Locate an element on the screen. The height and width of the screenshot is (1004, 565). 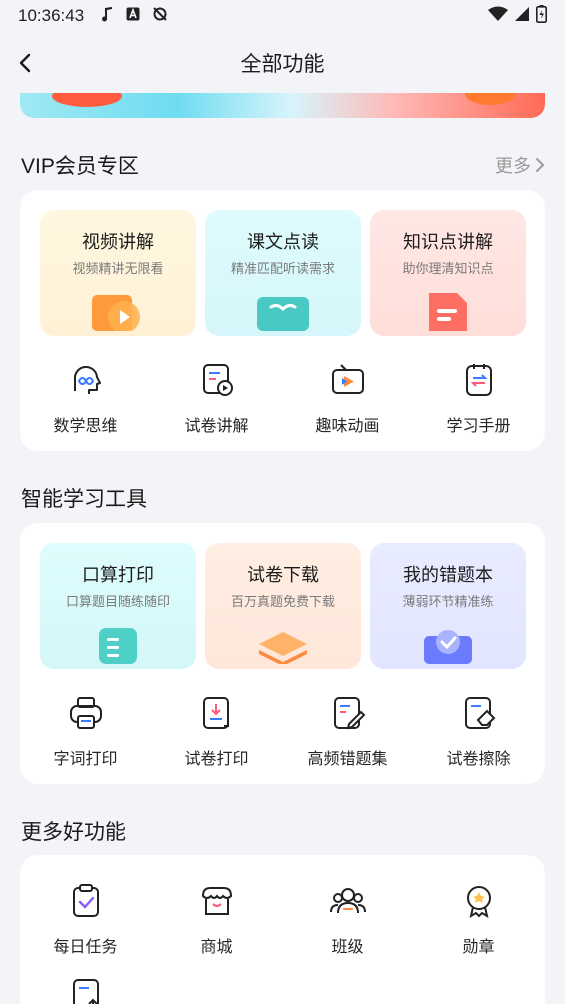
eraser-icon is located at coordinates (479, 713).